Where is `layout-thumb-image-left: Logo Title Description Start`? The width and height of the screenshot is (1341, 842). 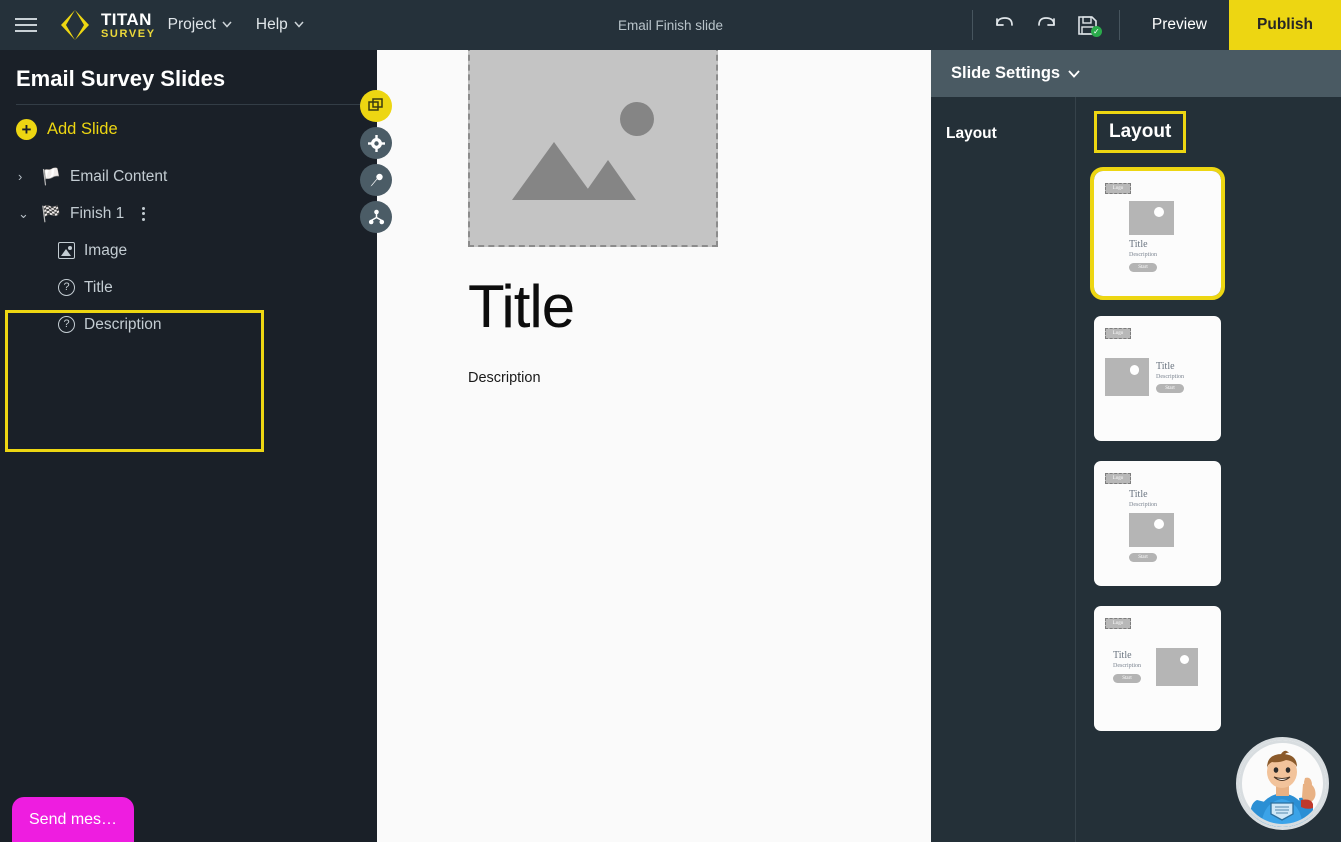 layout-thumb-image-left: Logo Title Description Start is located at coordinates (1157, 378).